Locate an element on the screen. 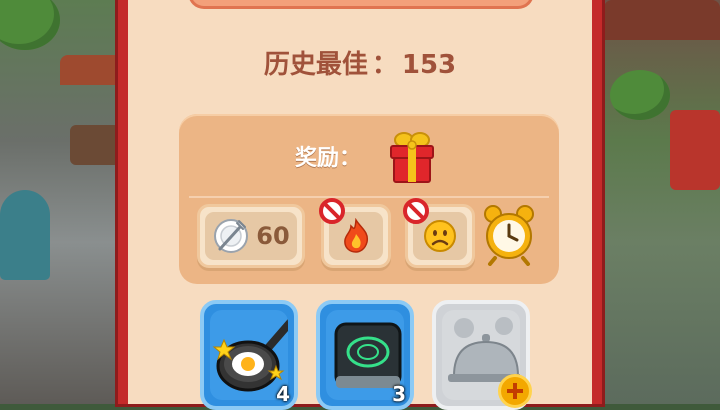 The image size is (720, 410). best-score: 历史最佳： 153 is located at coordinates (360, 62).